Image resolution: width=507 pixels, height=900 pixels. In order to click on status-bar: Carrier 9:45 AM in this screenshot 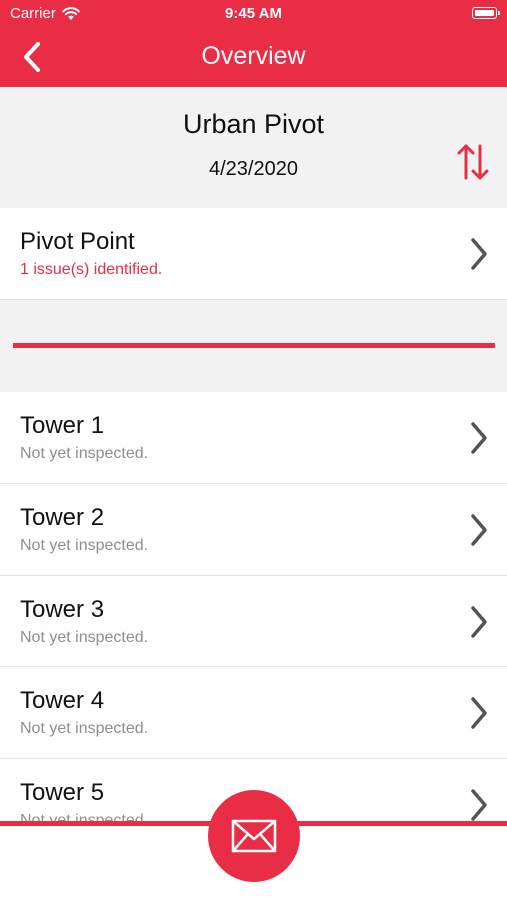, I will do `click(253, 14)`.